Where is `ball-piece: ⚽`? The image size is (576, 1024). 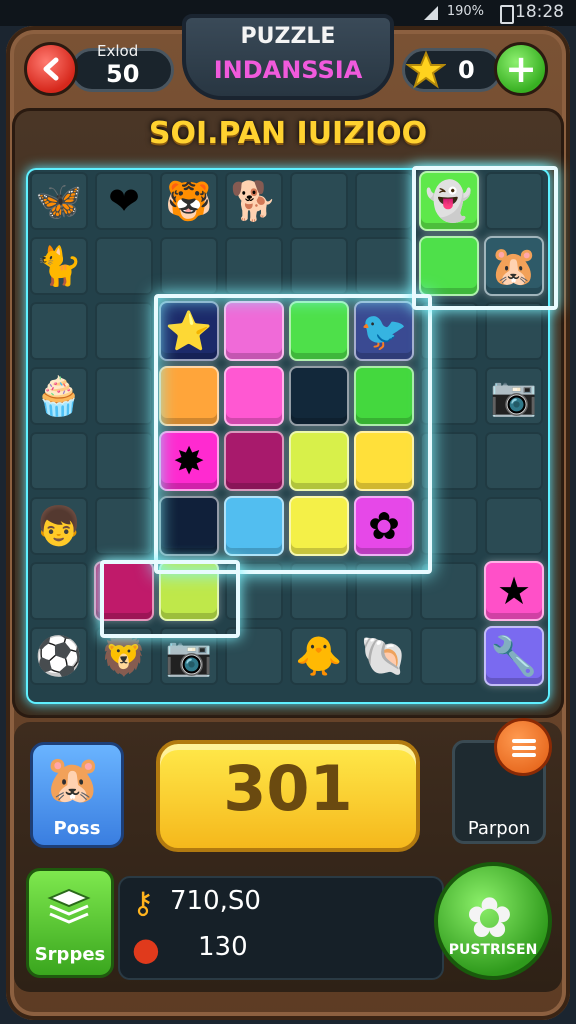
ball-piece: ⚽ is located at coordinates (59, 656).